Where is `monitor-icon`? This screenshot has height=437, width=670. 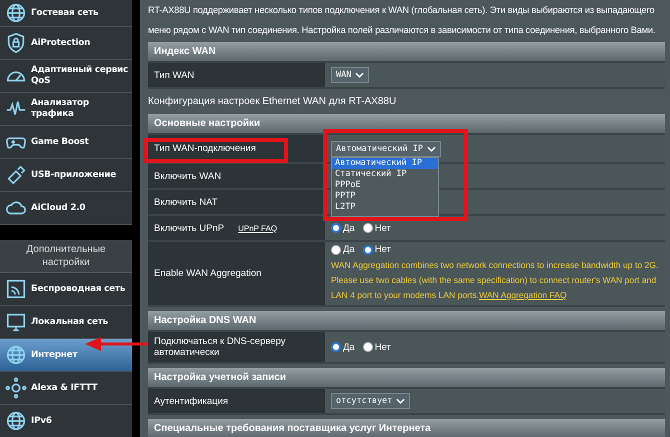 monitor-icon is located at coordinates (16, 322).